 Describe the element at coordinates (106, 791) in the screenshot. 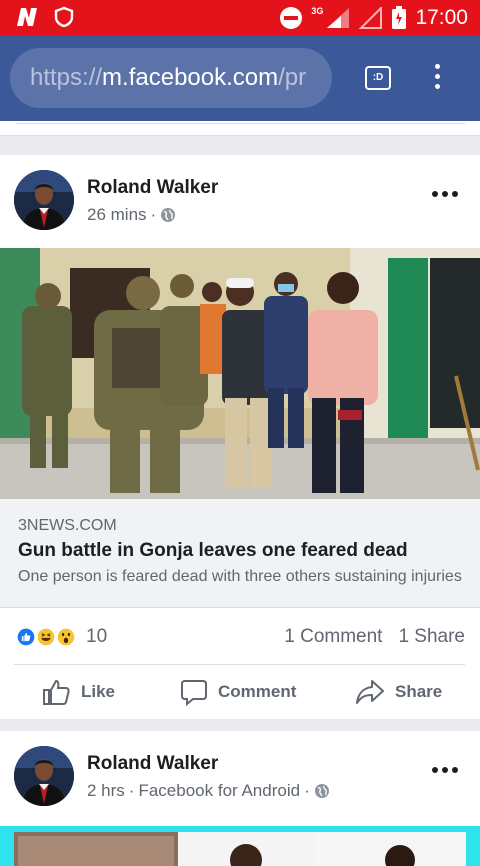

I see `post-timestamp: 2 hrs` at that location.